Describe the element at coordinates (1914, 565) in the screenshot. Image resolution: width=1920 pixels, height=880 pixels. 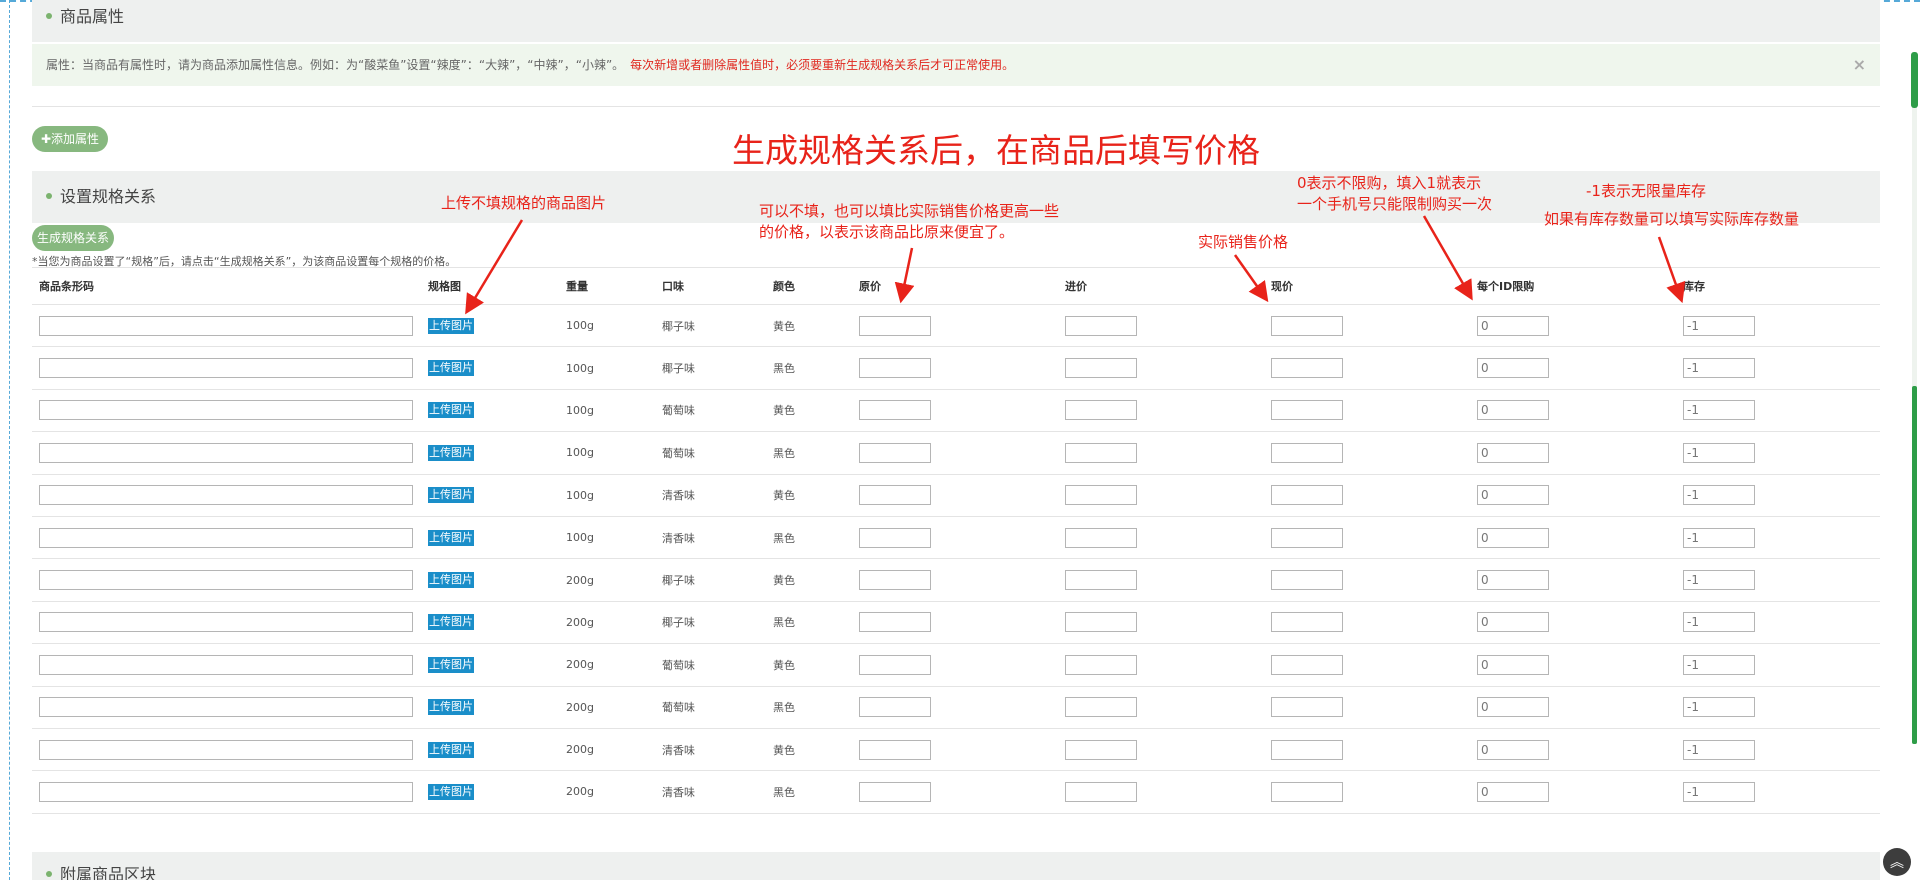
I see `scrollbar-thumb` at that location.